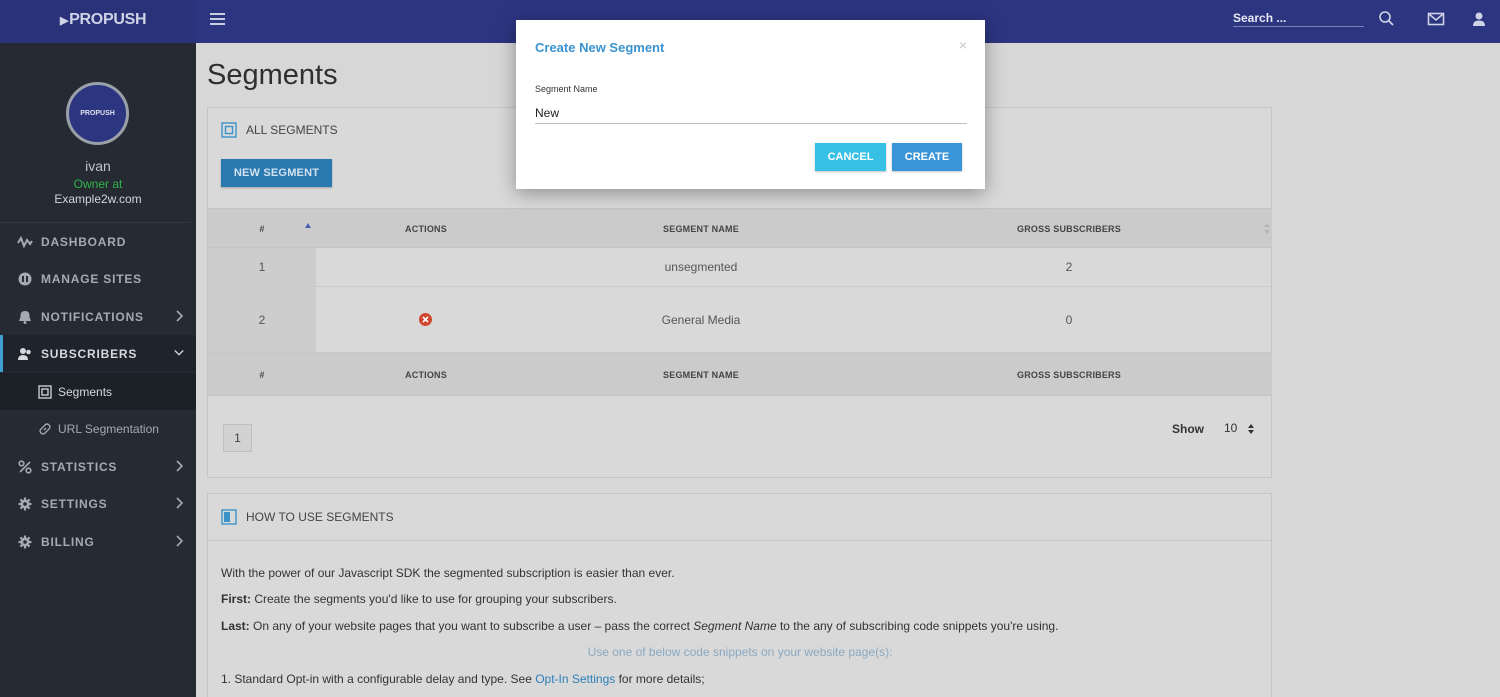  What do you see at coordinates (1267, 228) in the screenshot?
I see `sort-icon` at bounding box center [1267, 228].